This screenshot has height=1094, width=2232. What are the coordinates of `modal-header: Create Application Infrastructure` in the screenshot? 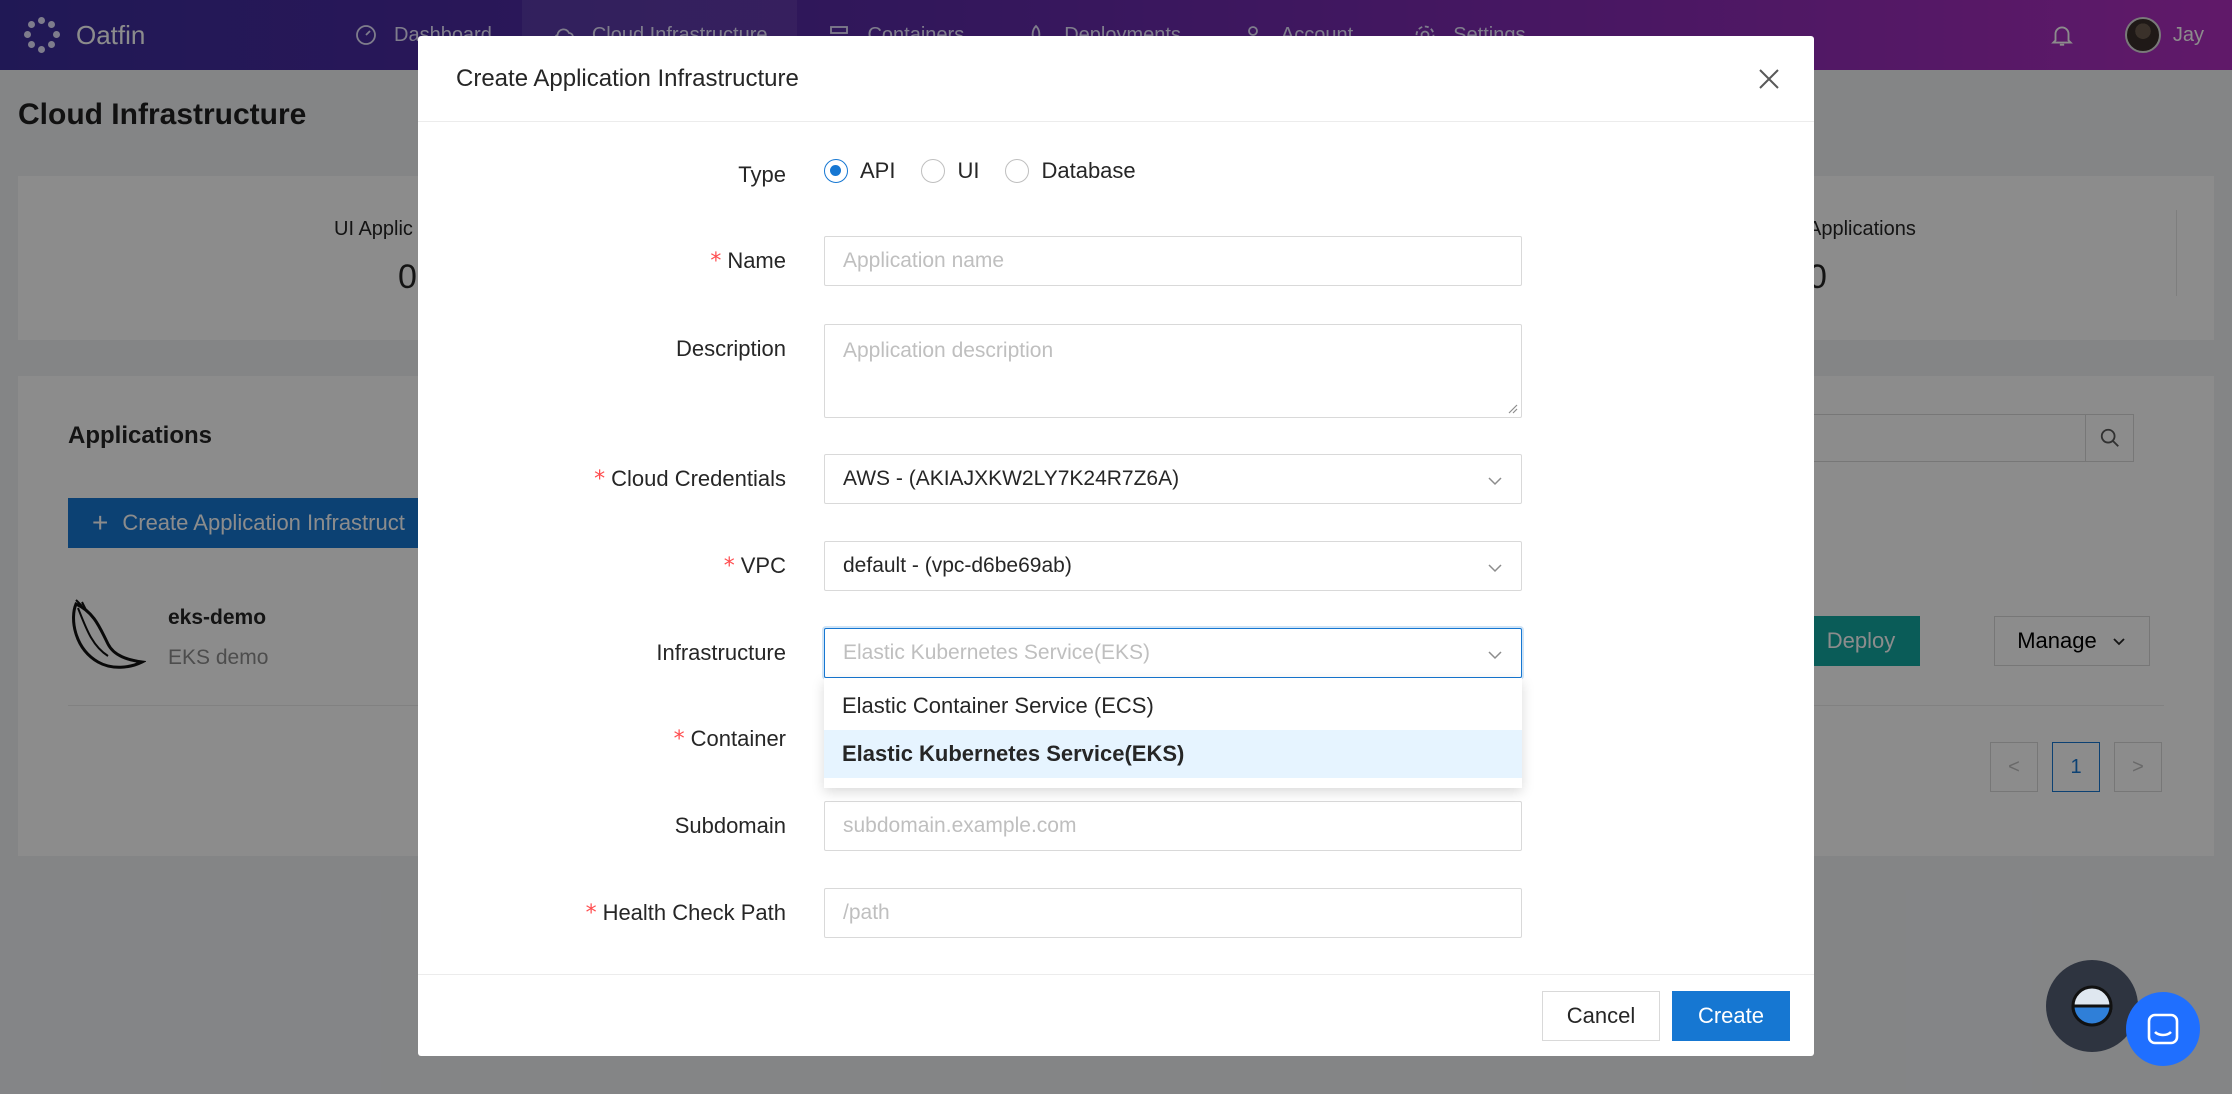 It's located at (1116, 79).